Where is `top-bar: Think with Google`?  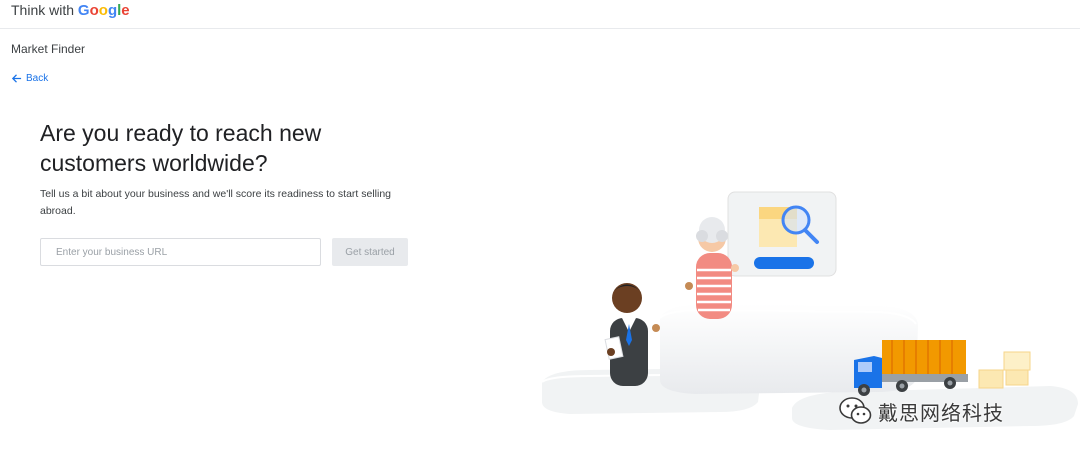
top-bar: Think with Google is located at coordinates (540, 14).